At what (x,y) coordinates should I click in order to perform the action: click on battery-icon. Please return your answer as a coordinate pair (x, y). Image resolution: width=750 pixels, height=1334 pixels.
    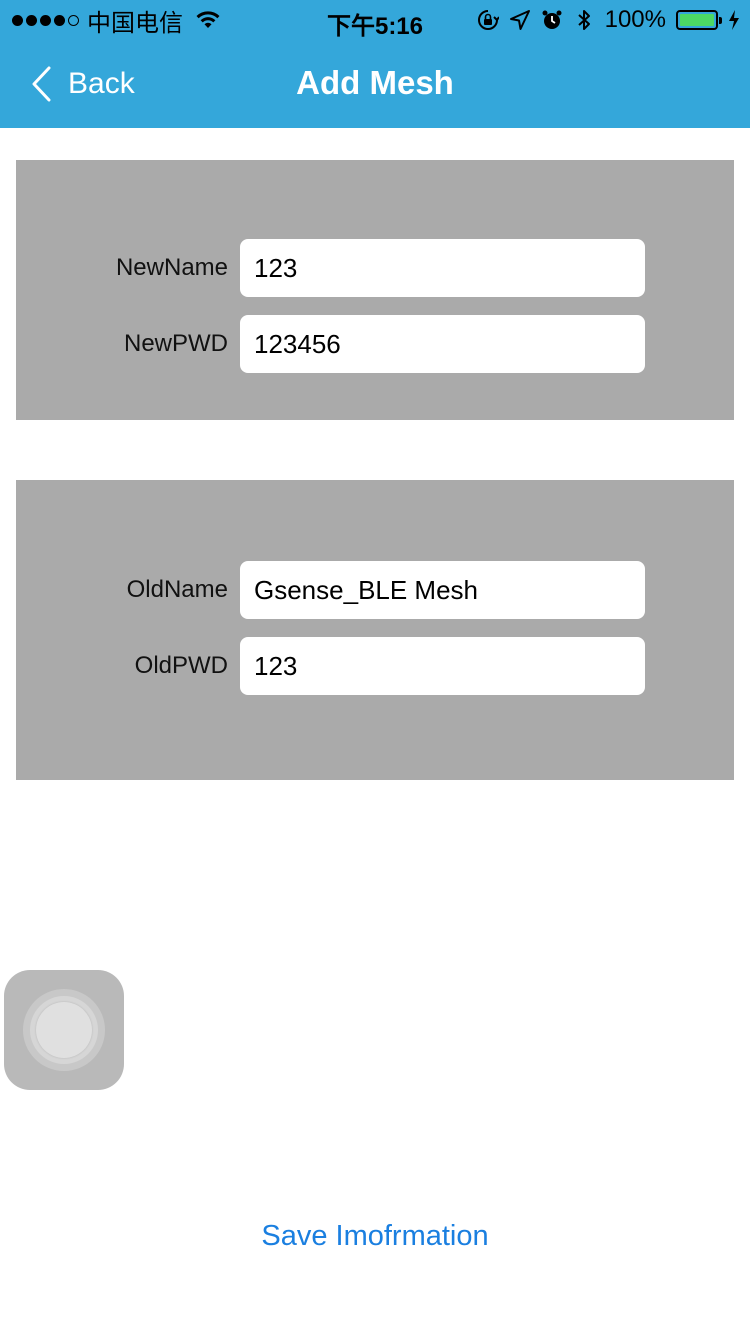
    Looking at the image, I should click on (699, 20).